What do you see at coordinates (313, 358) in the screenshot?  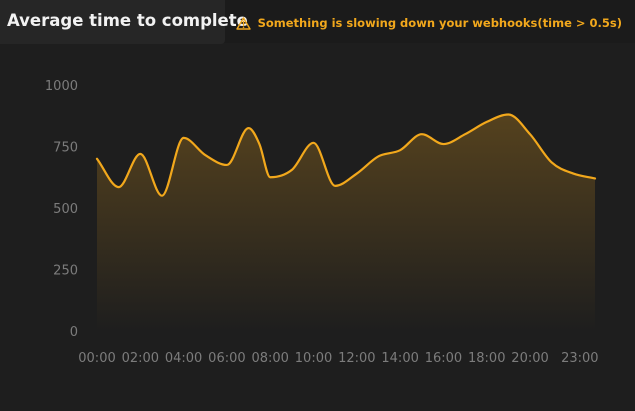 I see `x-tick-label: 10:00` at bounding box center [313, 358].